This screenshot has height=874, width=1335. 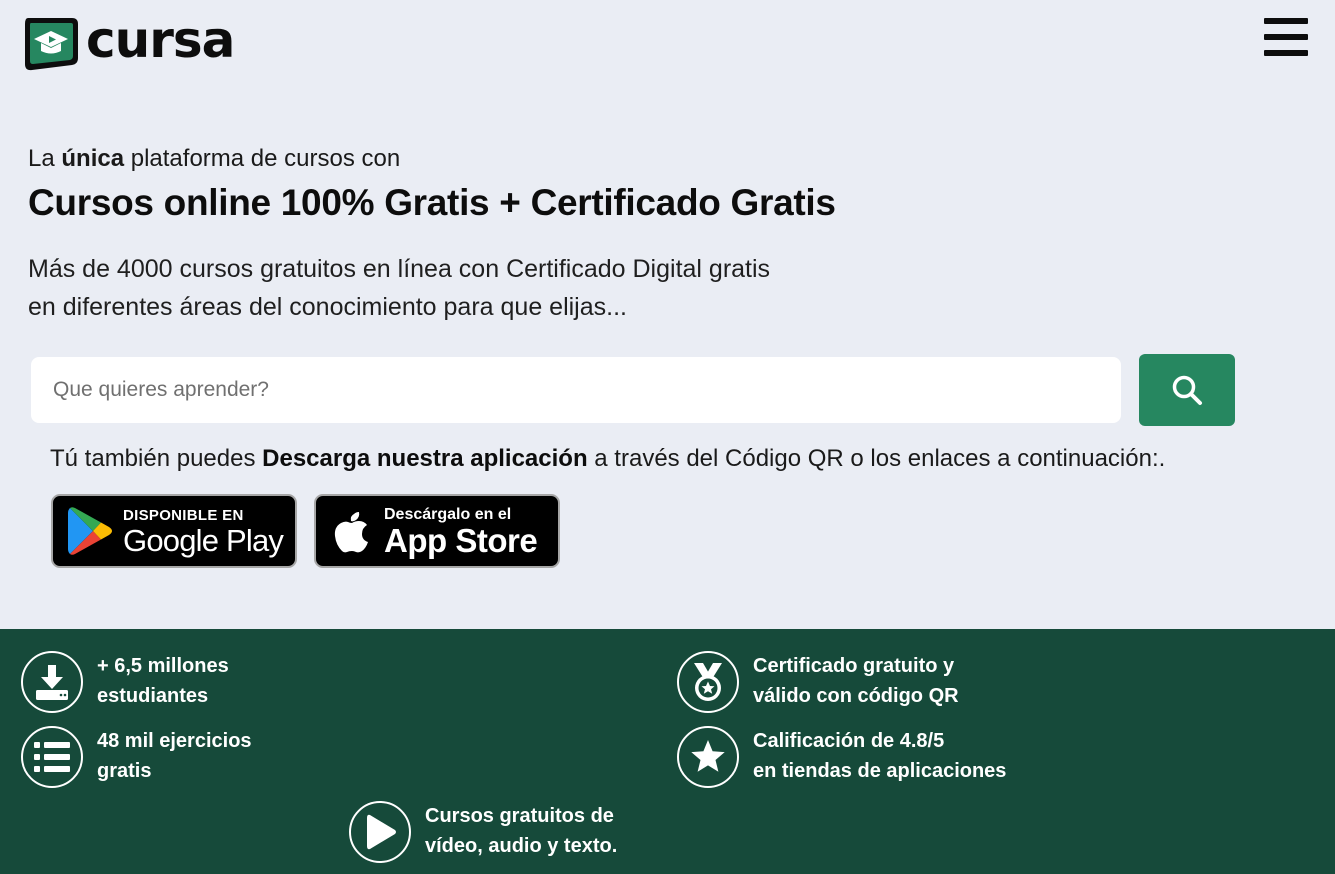 What do you see at coordinates (351, 532) in the screenshot?
I see `apple-icon` at bounding box center [351, 532].